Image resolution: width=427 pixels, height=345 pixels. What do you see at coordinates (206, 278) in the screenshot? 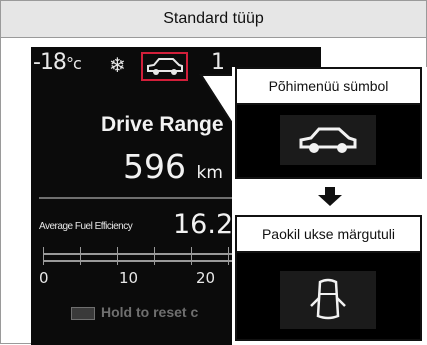
I see `scale-label: 20` at bounding box center [206, 278].